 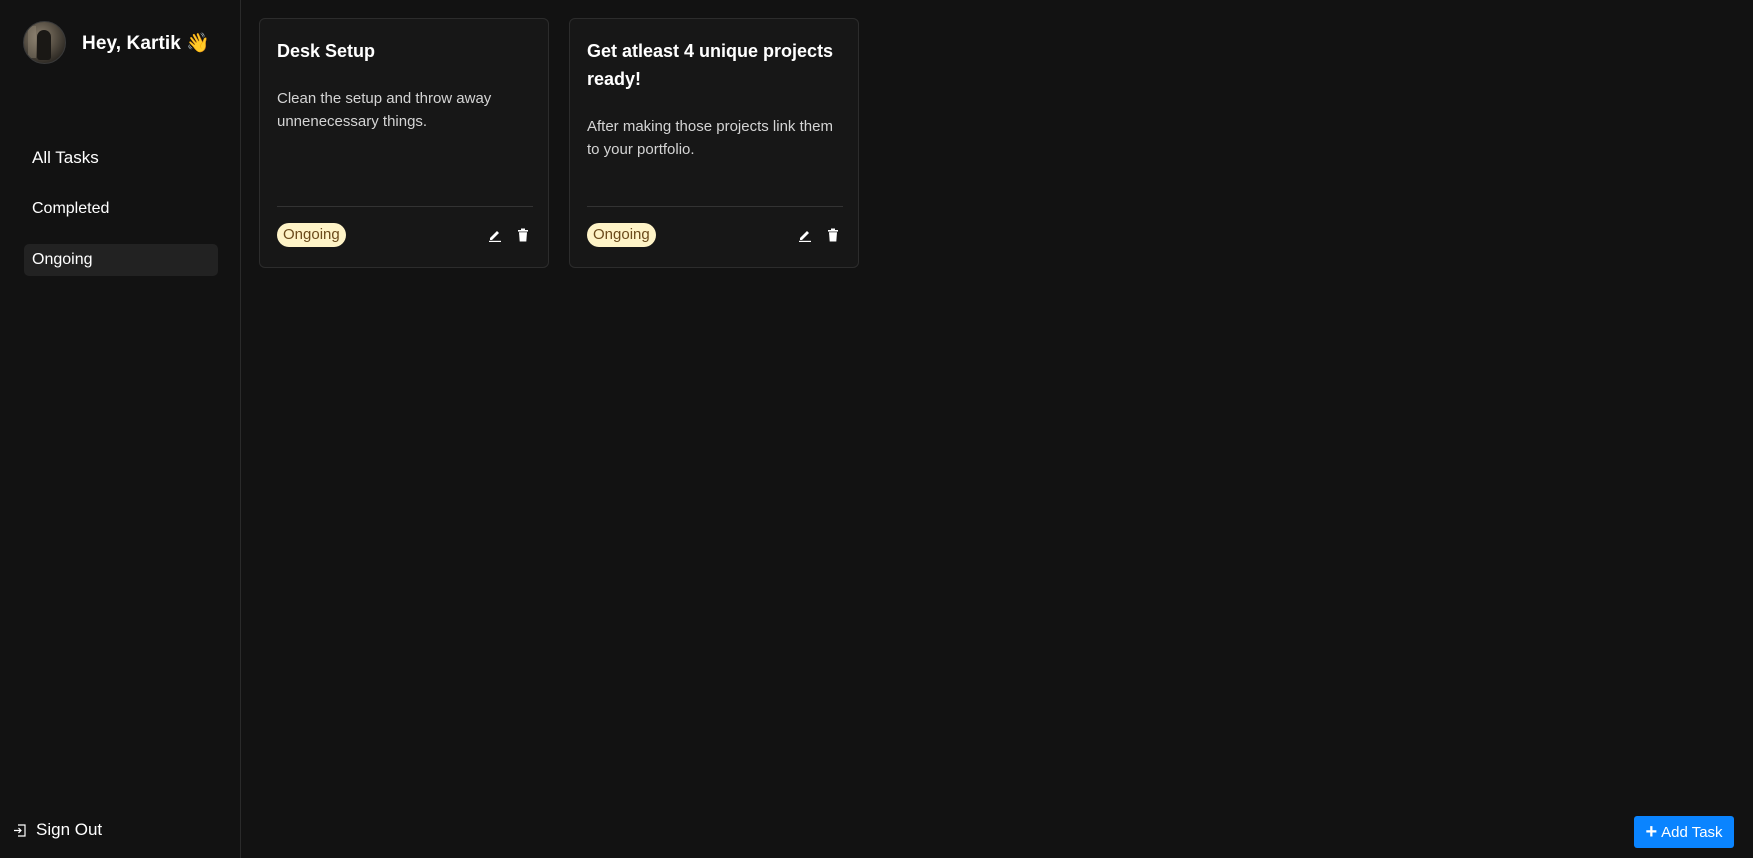 I want to click on sidebar-item-ongoing: Ongoing, so click(x=121, y=260).